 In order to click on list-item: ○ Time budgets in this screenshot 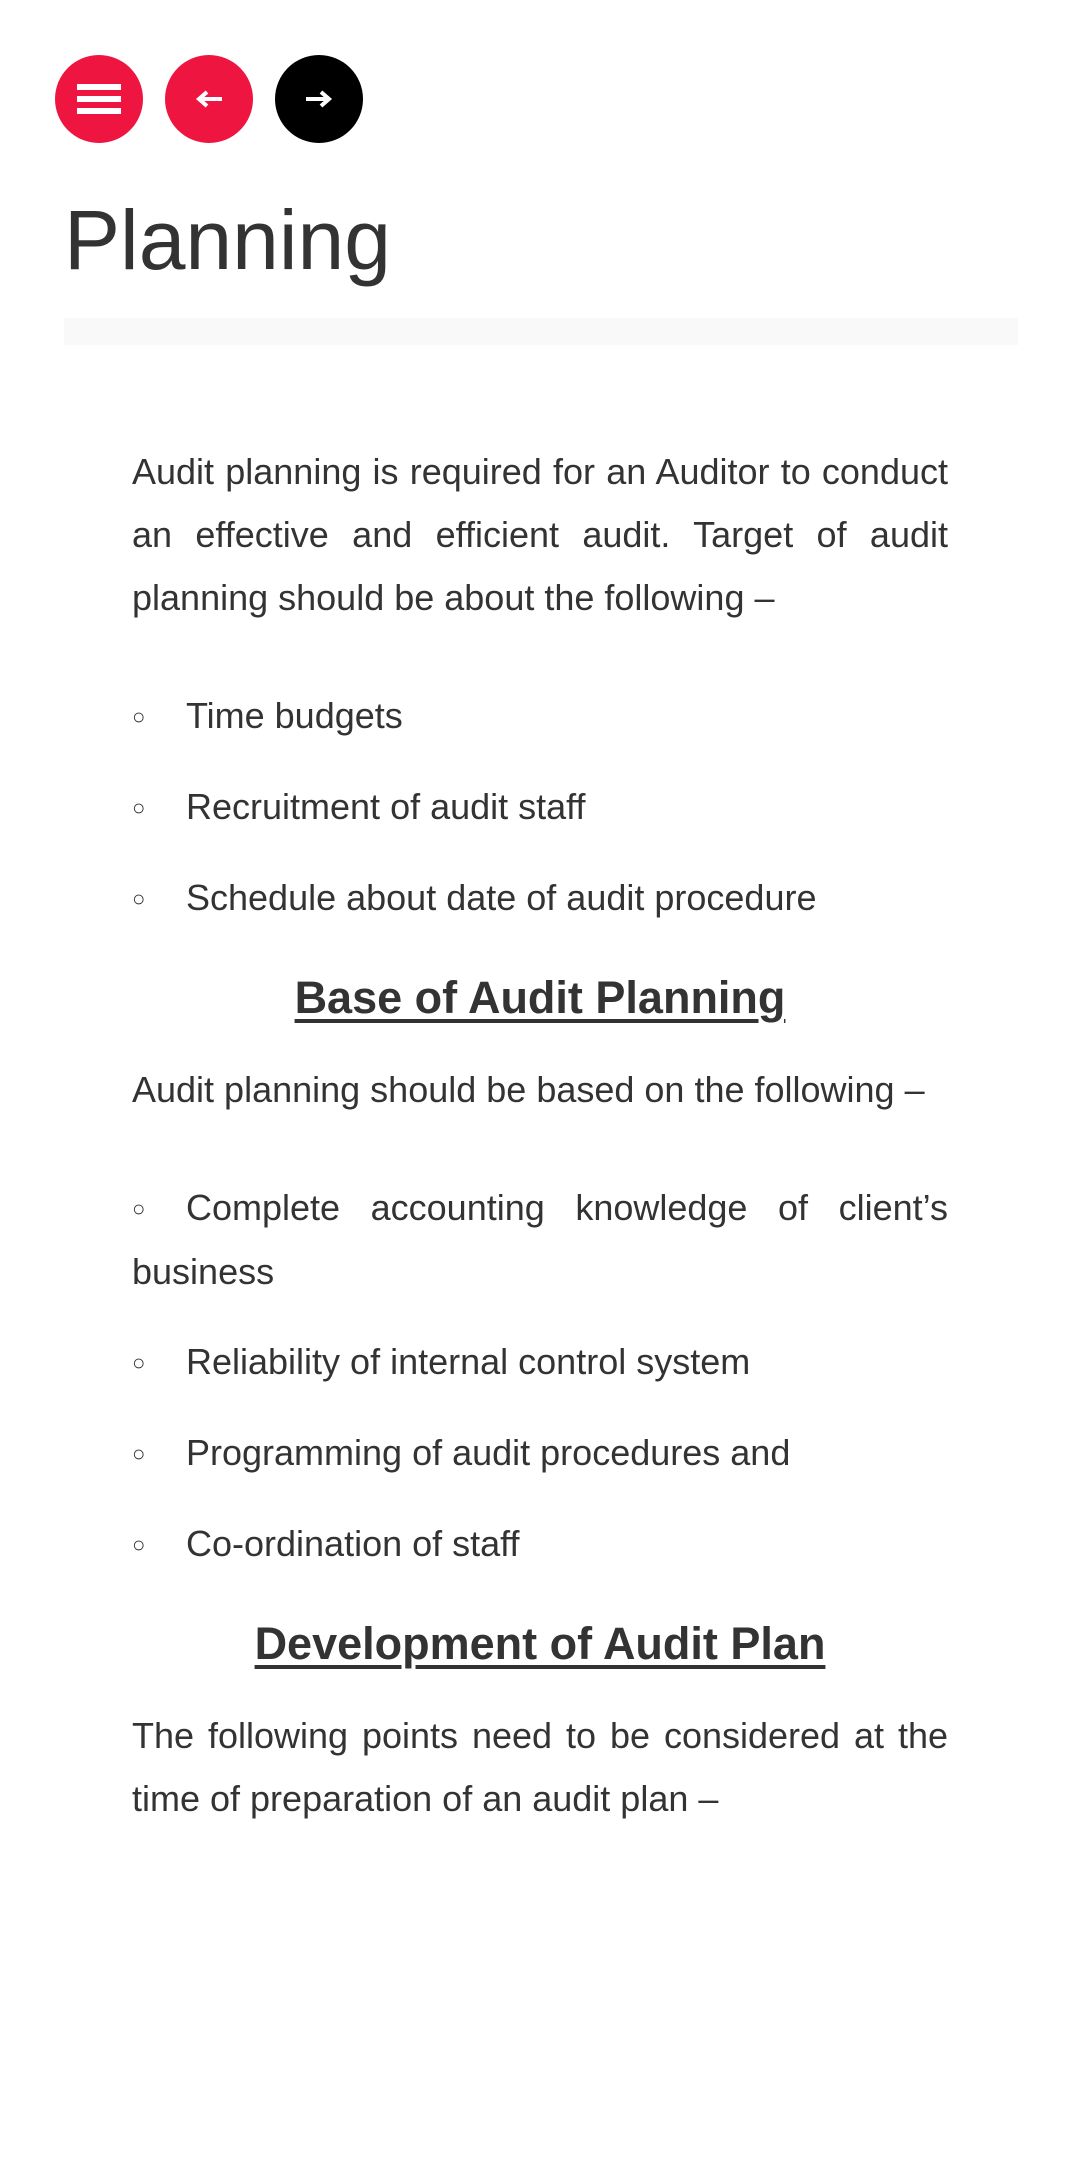, I will do `click(540, 716)`.